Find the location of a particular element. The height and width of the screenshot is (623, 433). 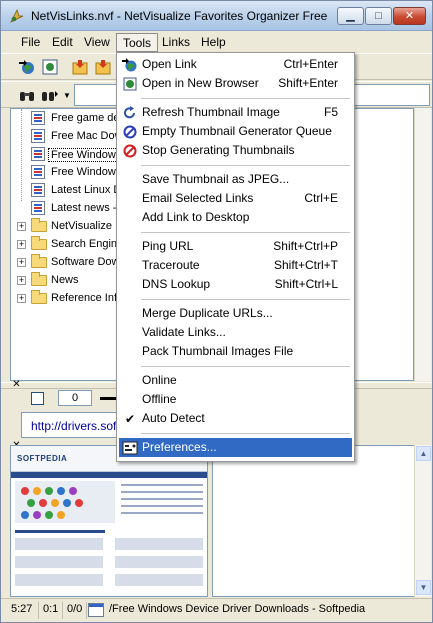

tree-item-label: Free Windows is located at coordinates (86, 155).